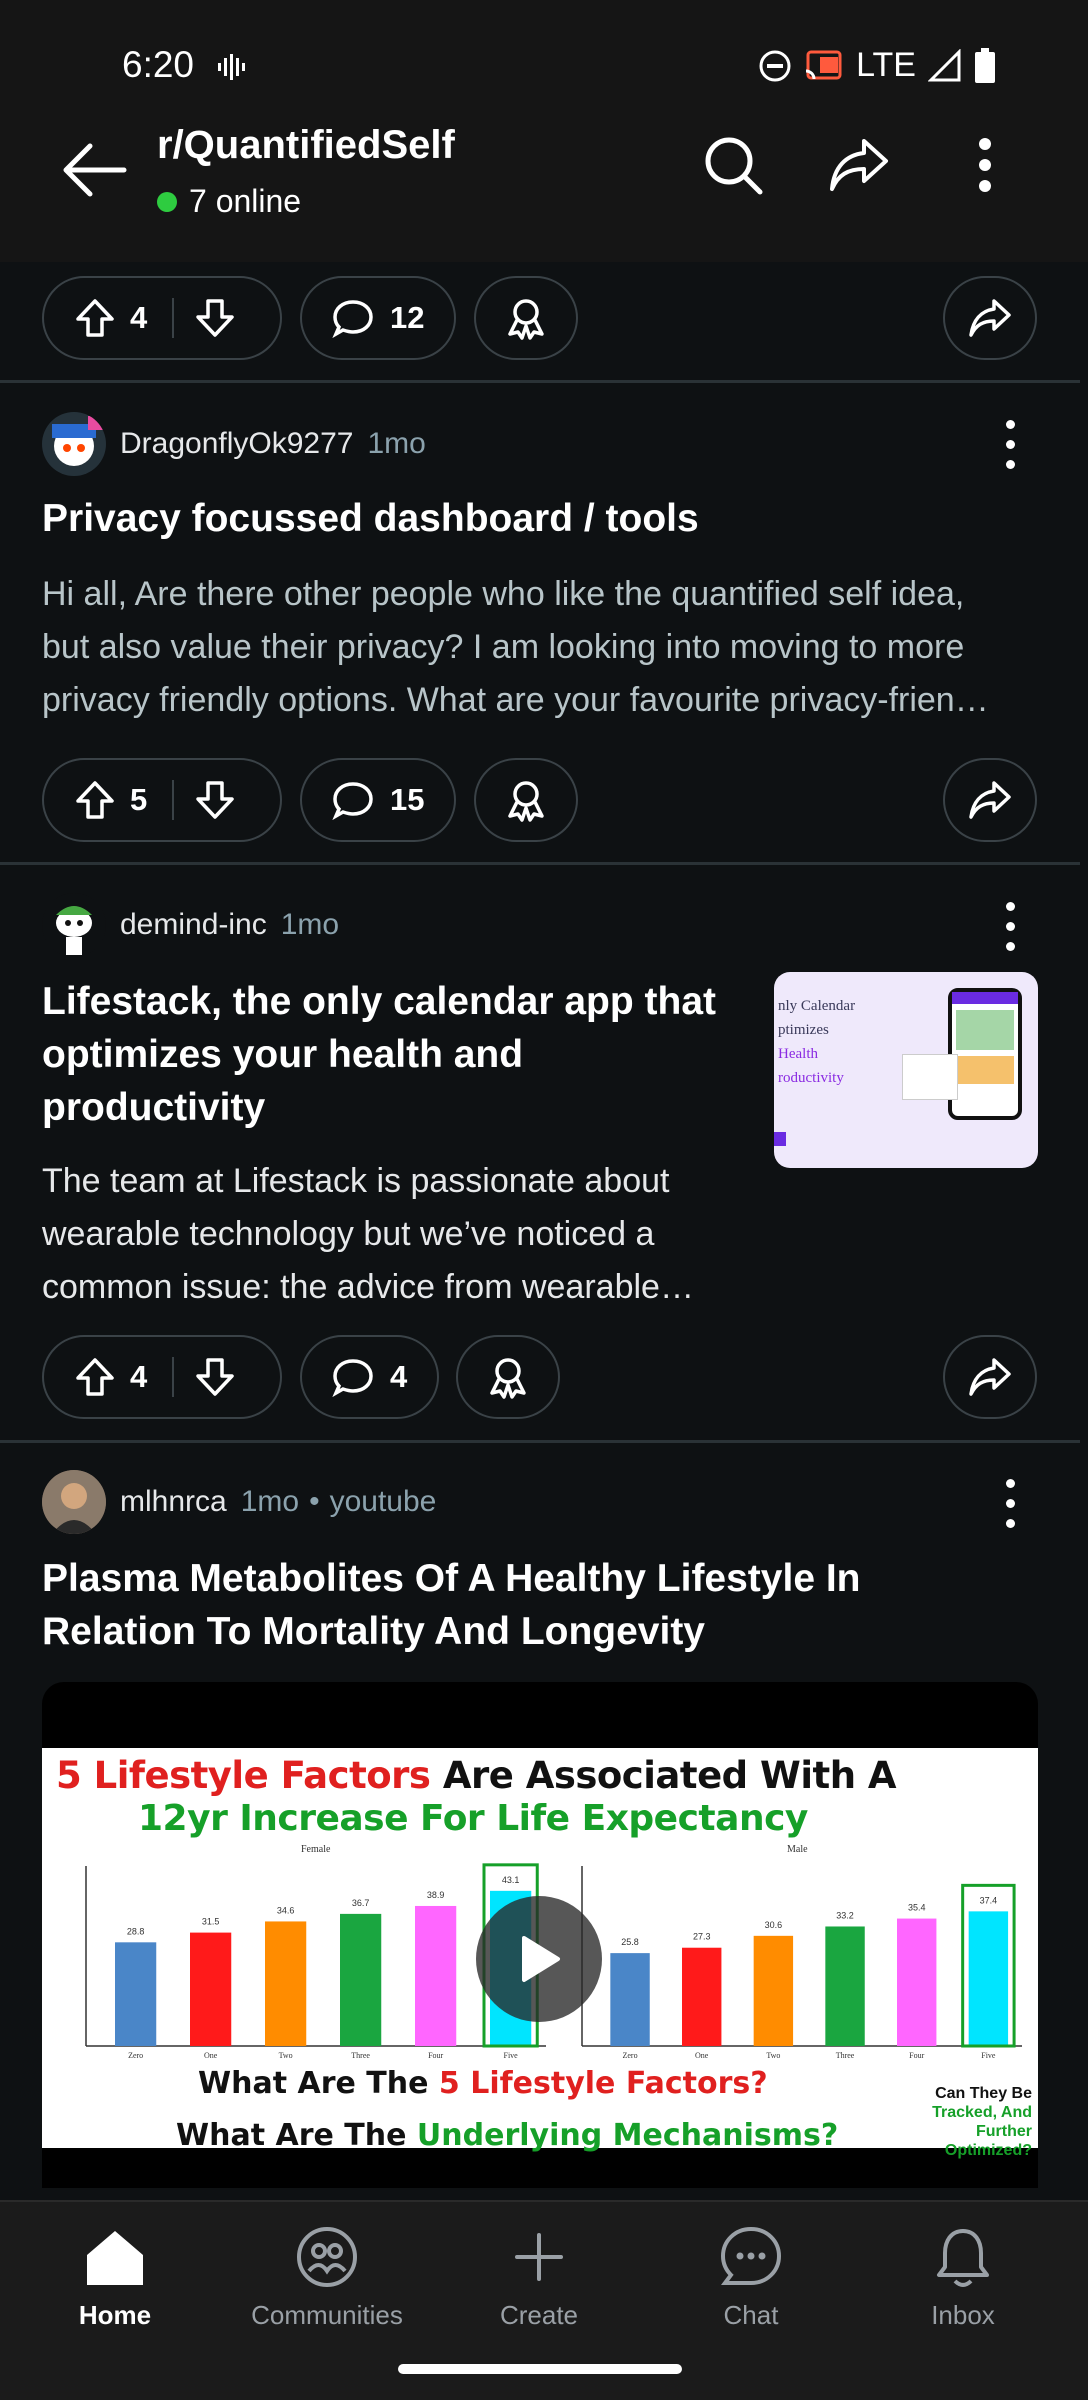 The image size is (1088, 2400). Describe the element at coordinates (361, 1903) in the screenshot. I see `bar-value-label: 36.7` at that location.